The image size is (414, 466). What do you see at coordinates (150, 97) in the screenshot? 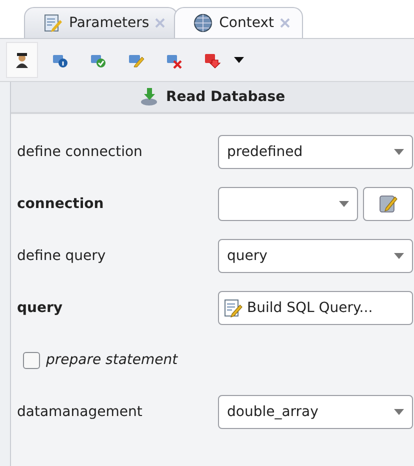
I see `database-download-icon` at bounding box center [150, 97].